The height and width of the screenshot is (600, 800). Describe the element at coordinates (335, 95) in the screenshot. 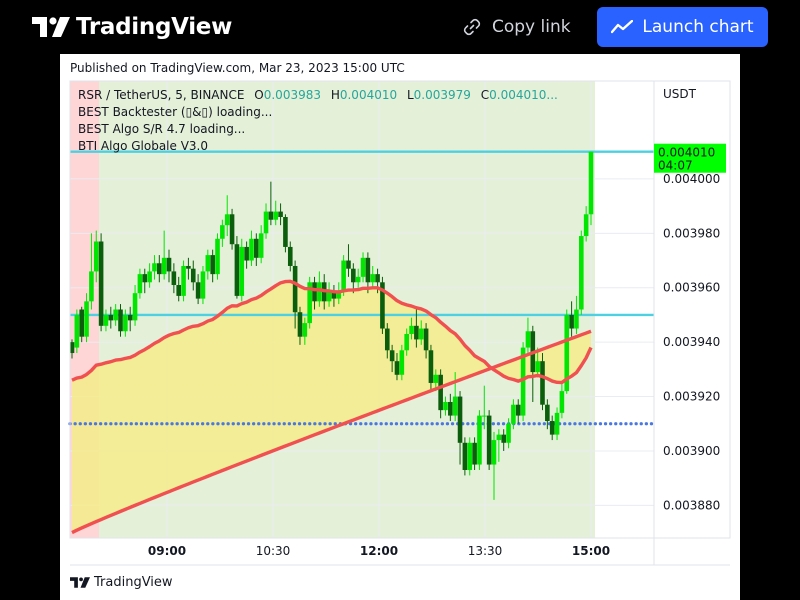

I see `high-key: H` at that location.